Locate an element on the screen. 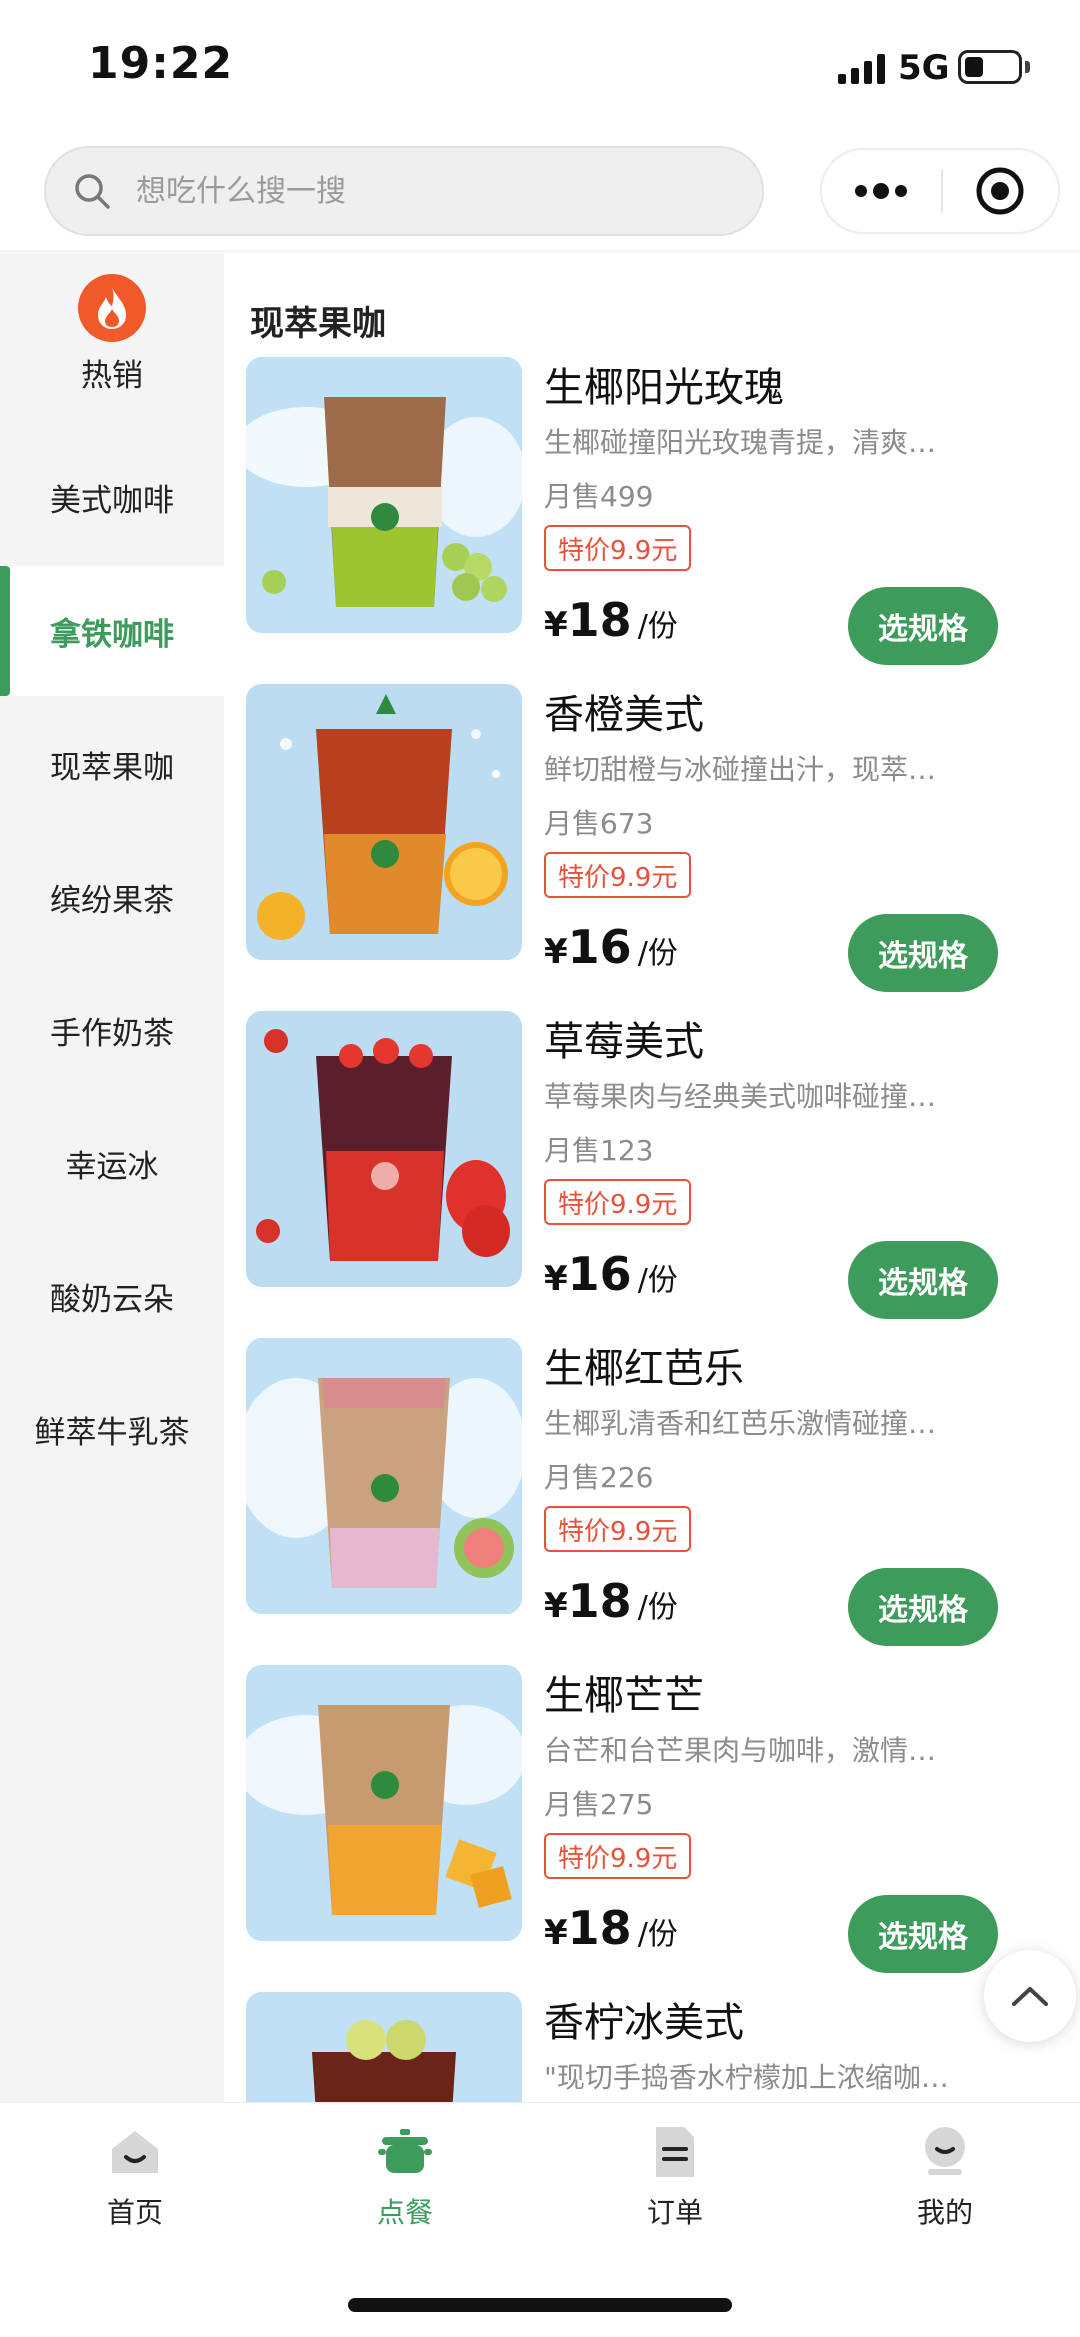 The width and height of the screenshot is (1080, 2337). sidebar-item-milk-tea-fresh: 鲜萃牛乳茶 is located at coordinates (112, 1429).